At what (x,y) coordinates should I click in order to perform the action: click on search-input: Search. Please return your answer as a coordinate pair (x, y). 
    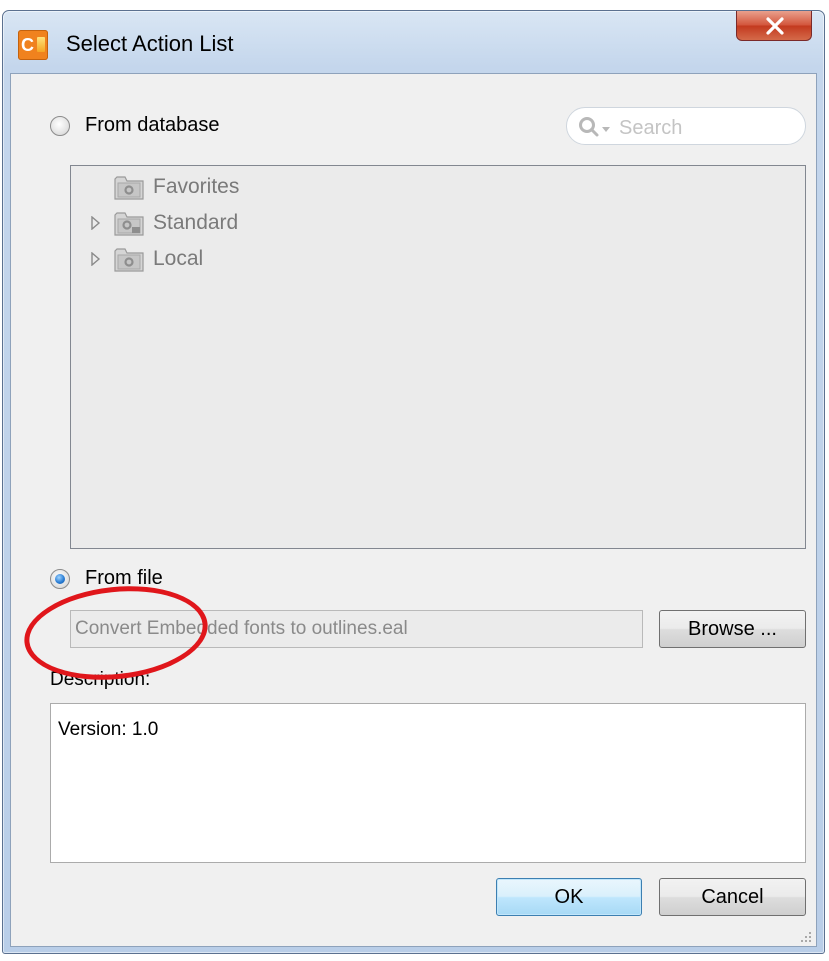
    Looking at the image, I should click on (686, 126).